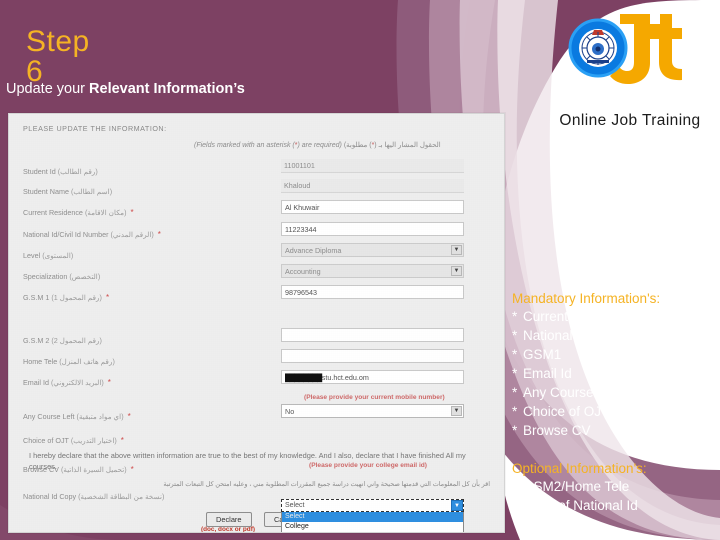 The image size is (720, 540). What do you see at coordinates (614, 373) in the screenshot?
I see `mandatory-item-3: * Email Id` at bounding box center [614, 373].